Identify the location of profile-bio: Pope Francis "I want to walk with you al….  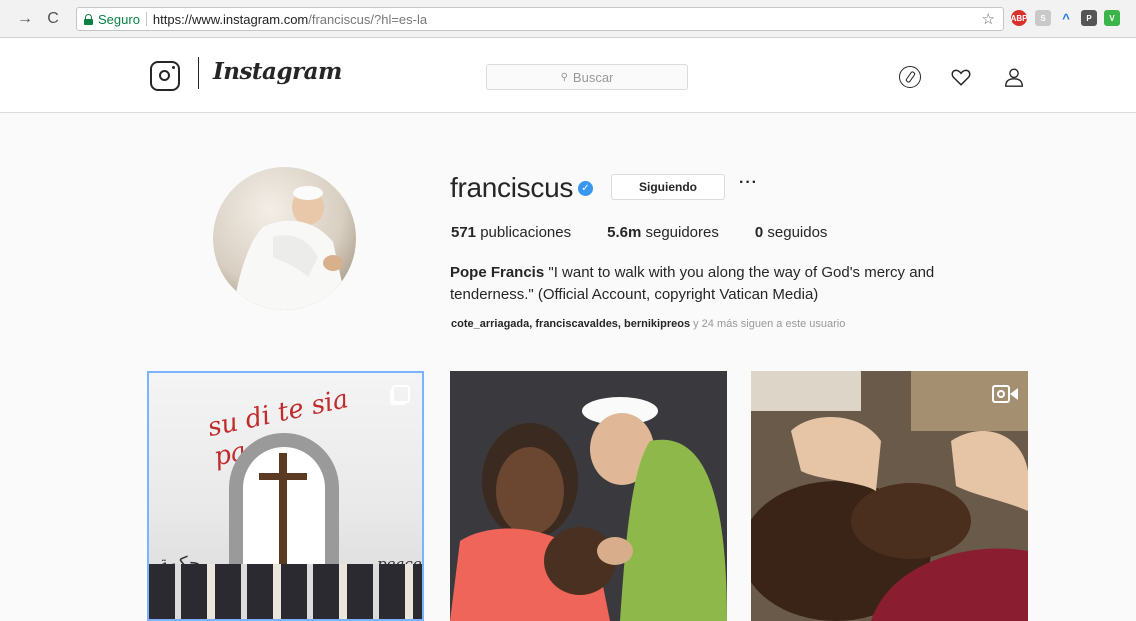
(710, 284).